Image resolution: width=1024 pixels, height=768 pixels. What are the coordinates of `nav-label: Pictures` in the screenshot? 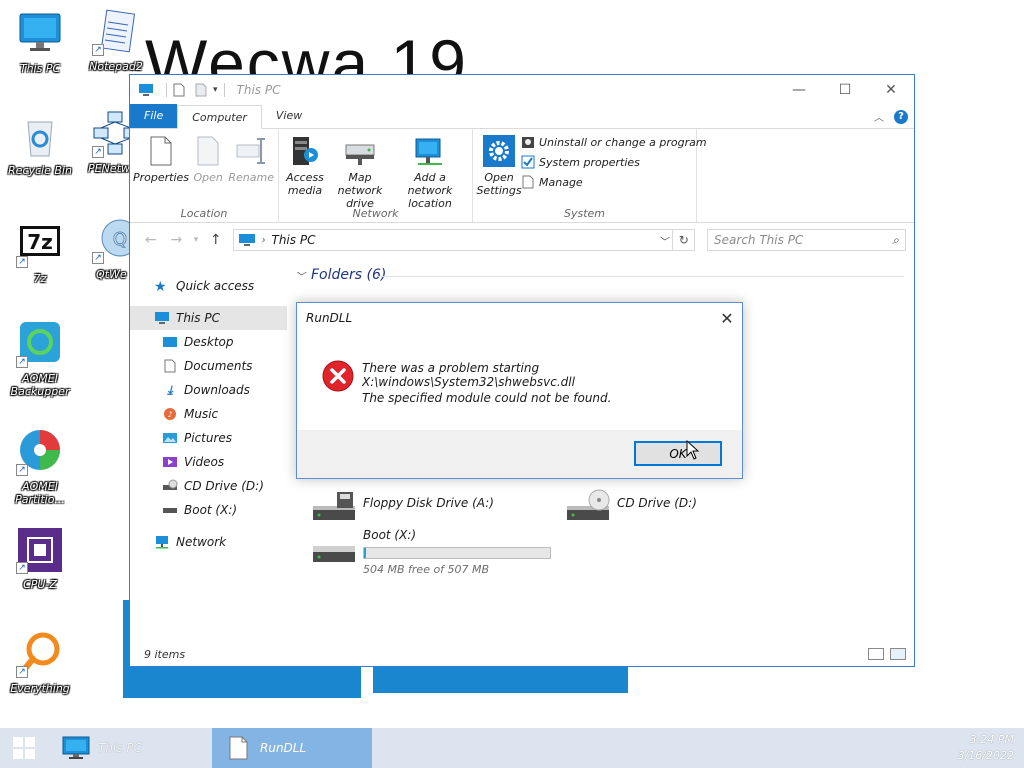 It's located at (208, 438).